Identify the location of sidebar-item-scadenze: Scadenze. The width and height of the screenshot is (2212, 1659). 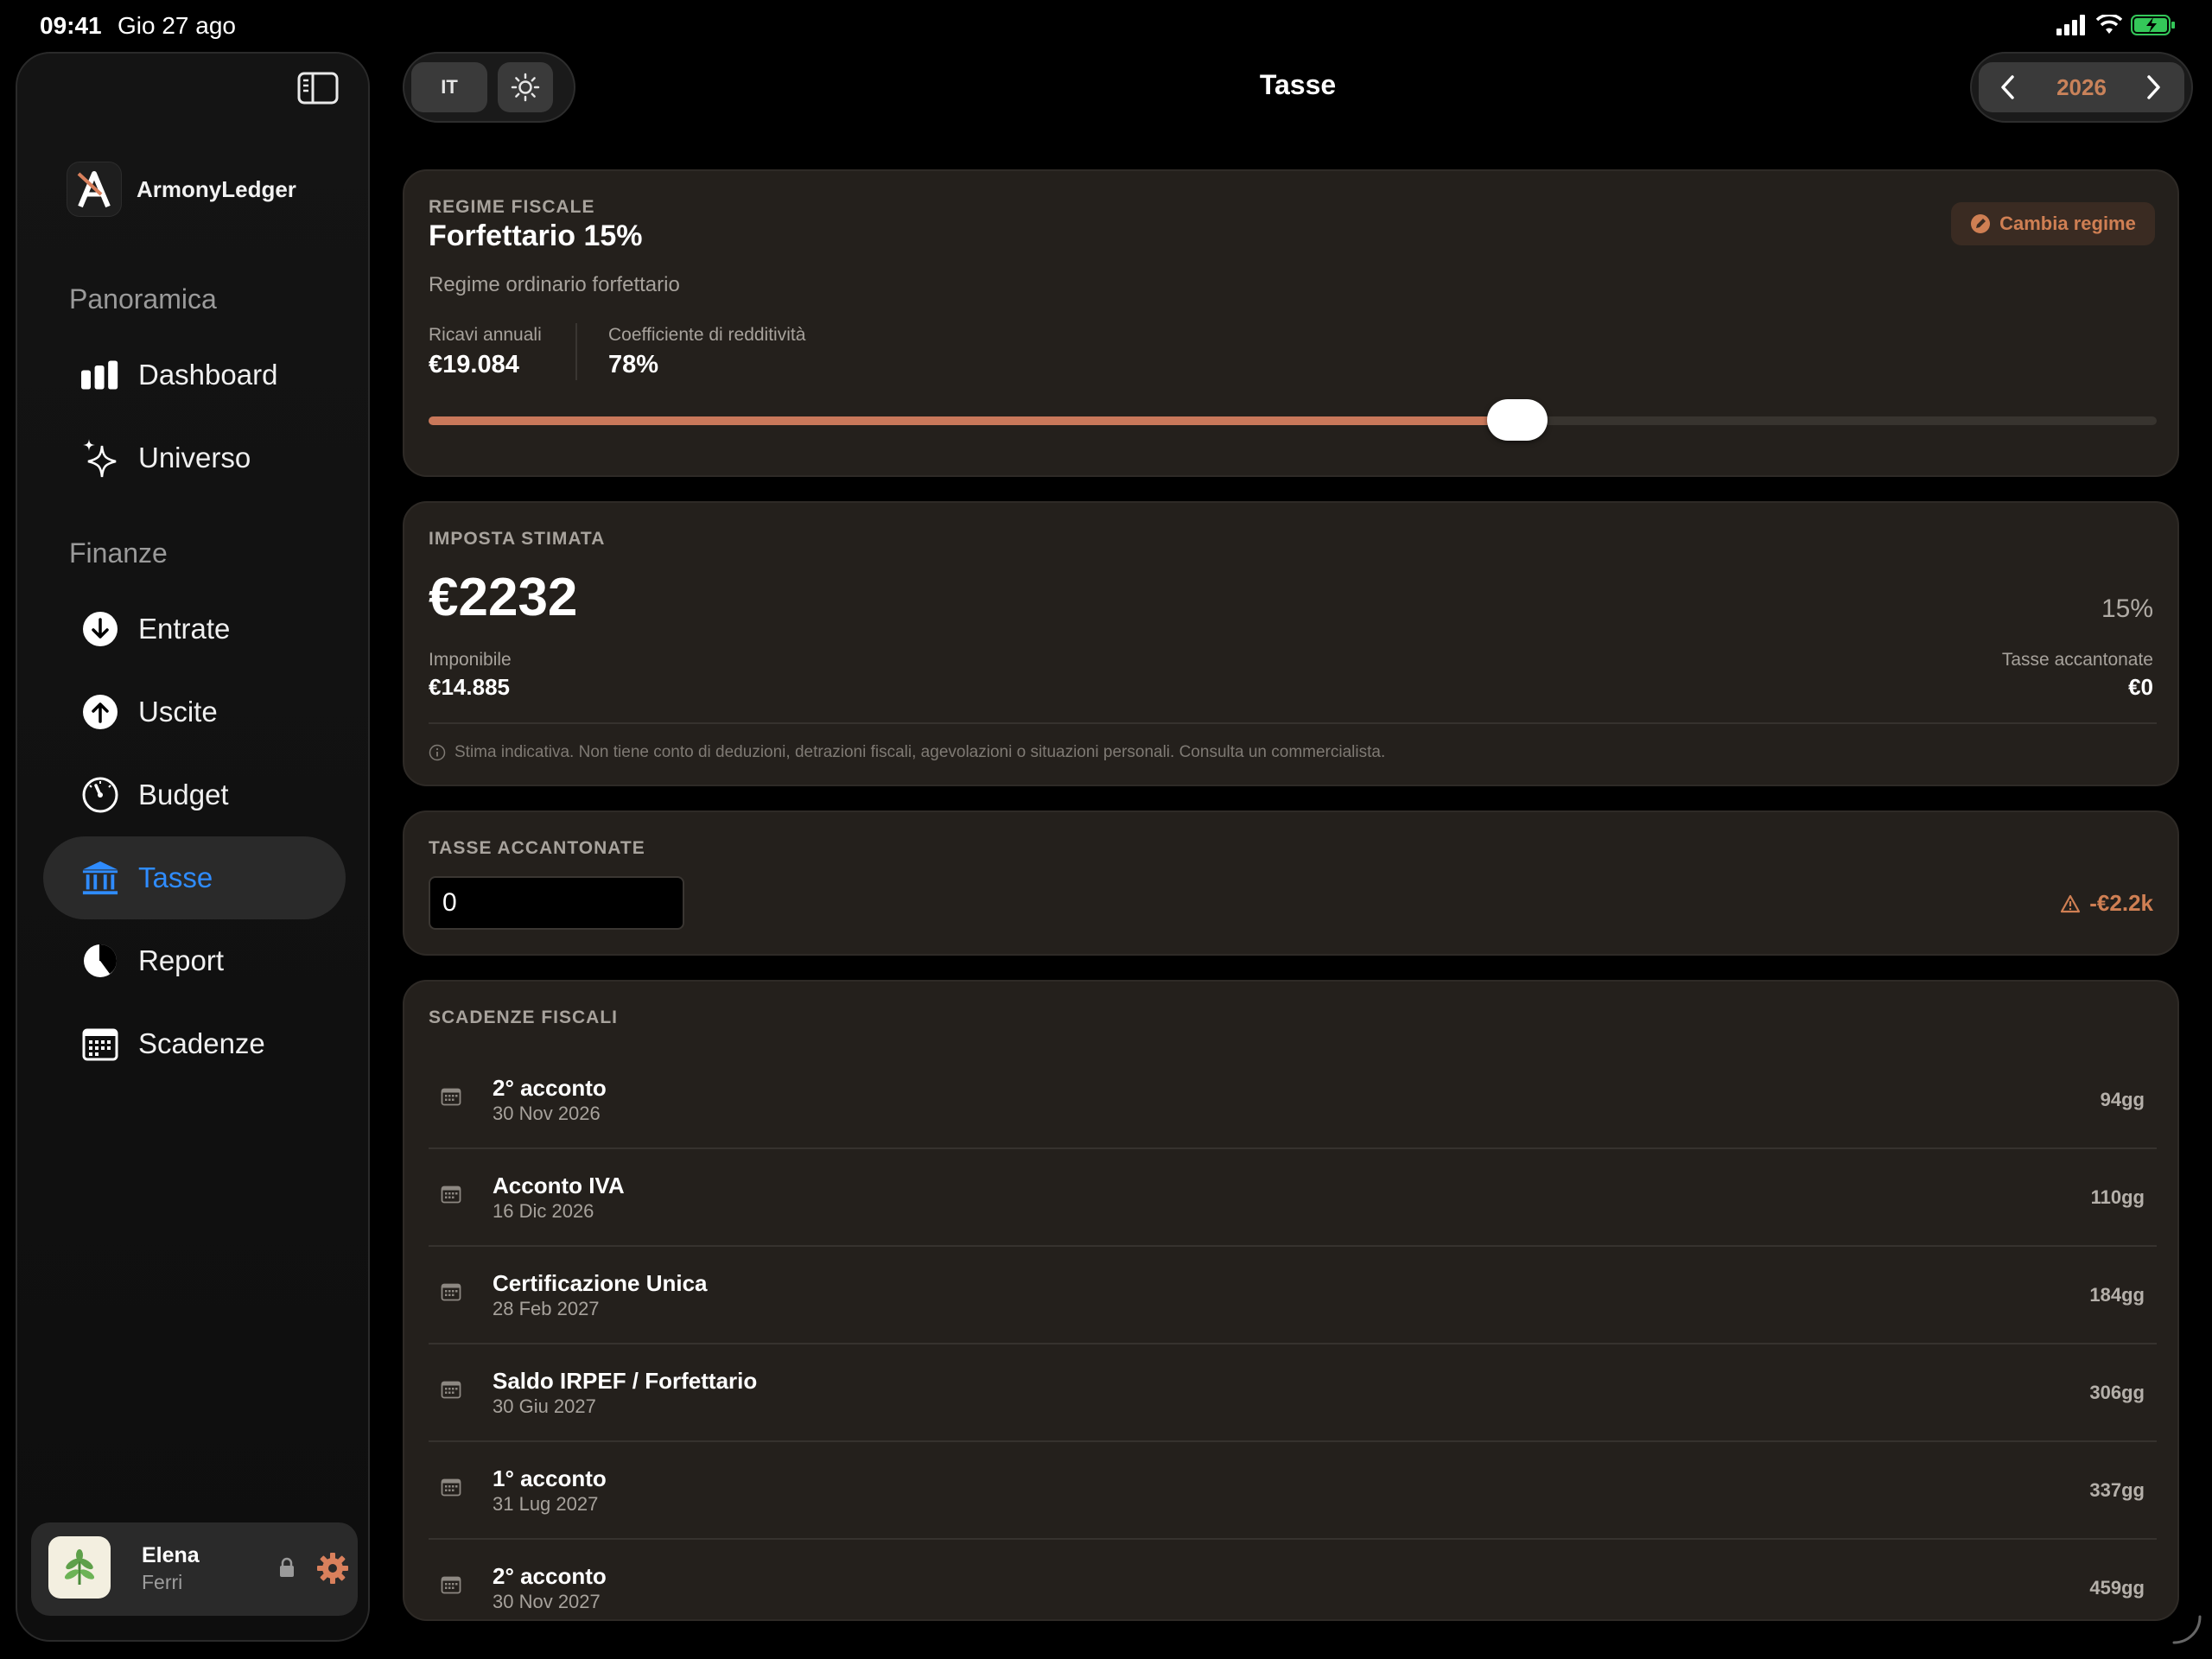
(194, 1043).